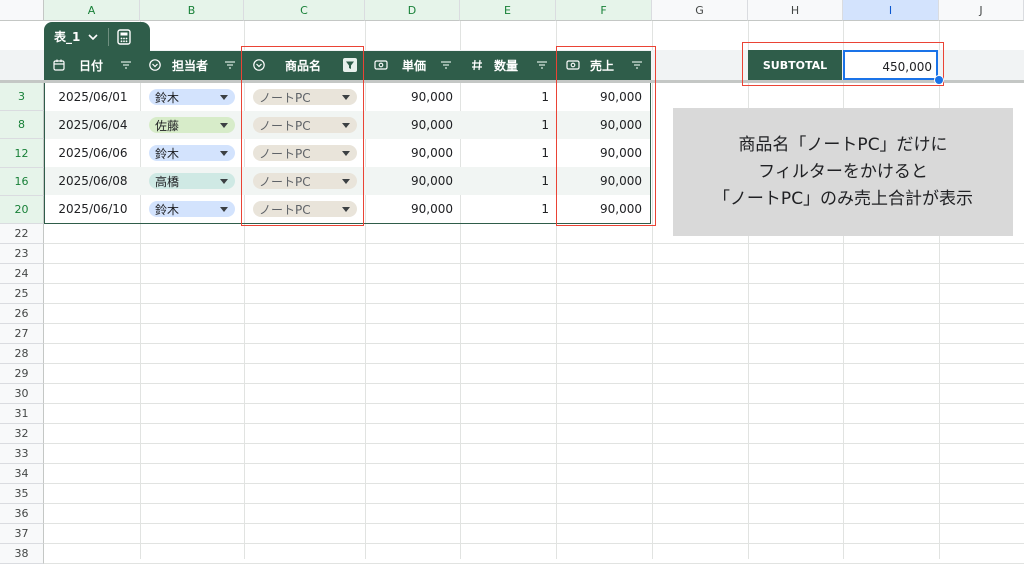 This screenshot has height=564, width=1024. Describe the element at coordinates (22, 534) in the screenshot. I see `row-header: 37` at that location.